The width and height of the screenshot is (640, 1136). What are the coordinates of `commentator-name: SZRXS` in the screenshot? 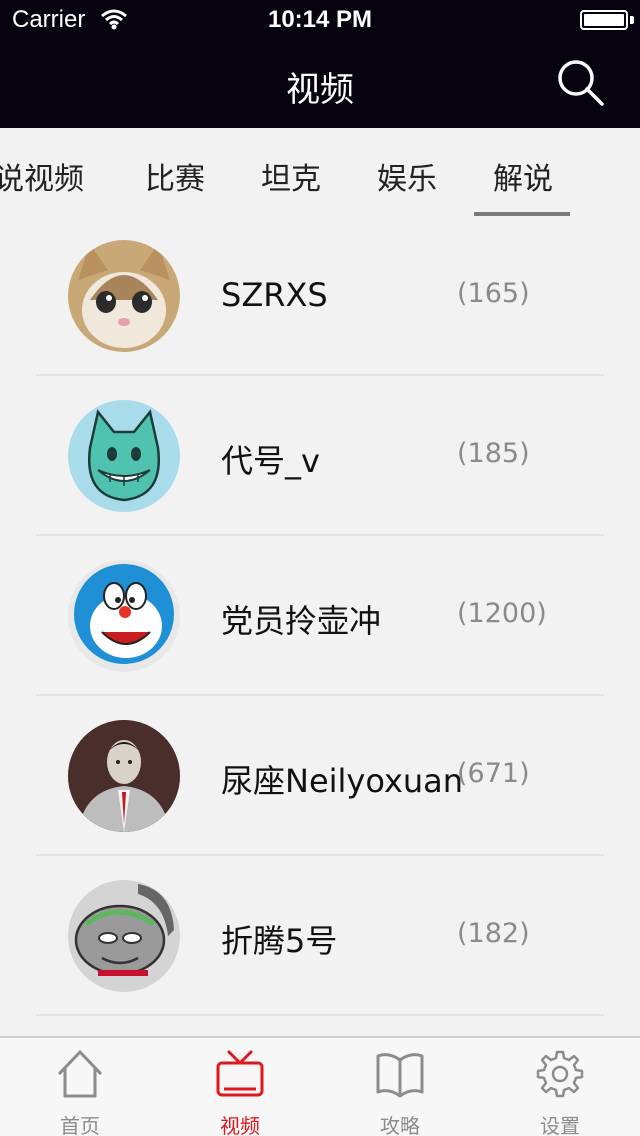 It's located at (274, 295).